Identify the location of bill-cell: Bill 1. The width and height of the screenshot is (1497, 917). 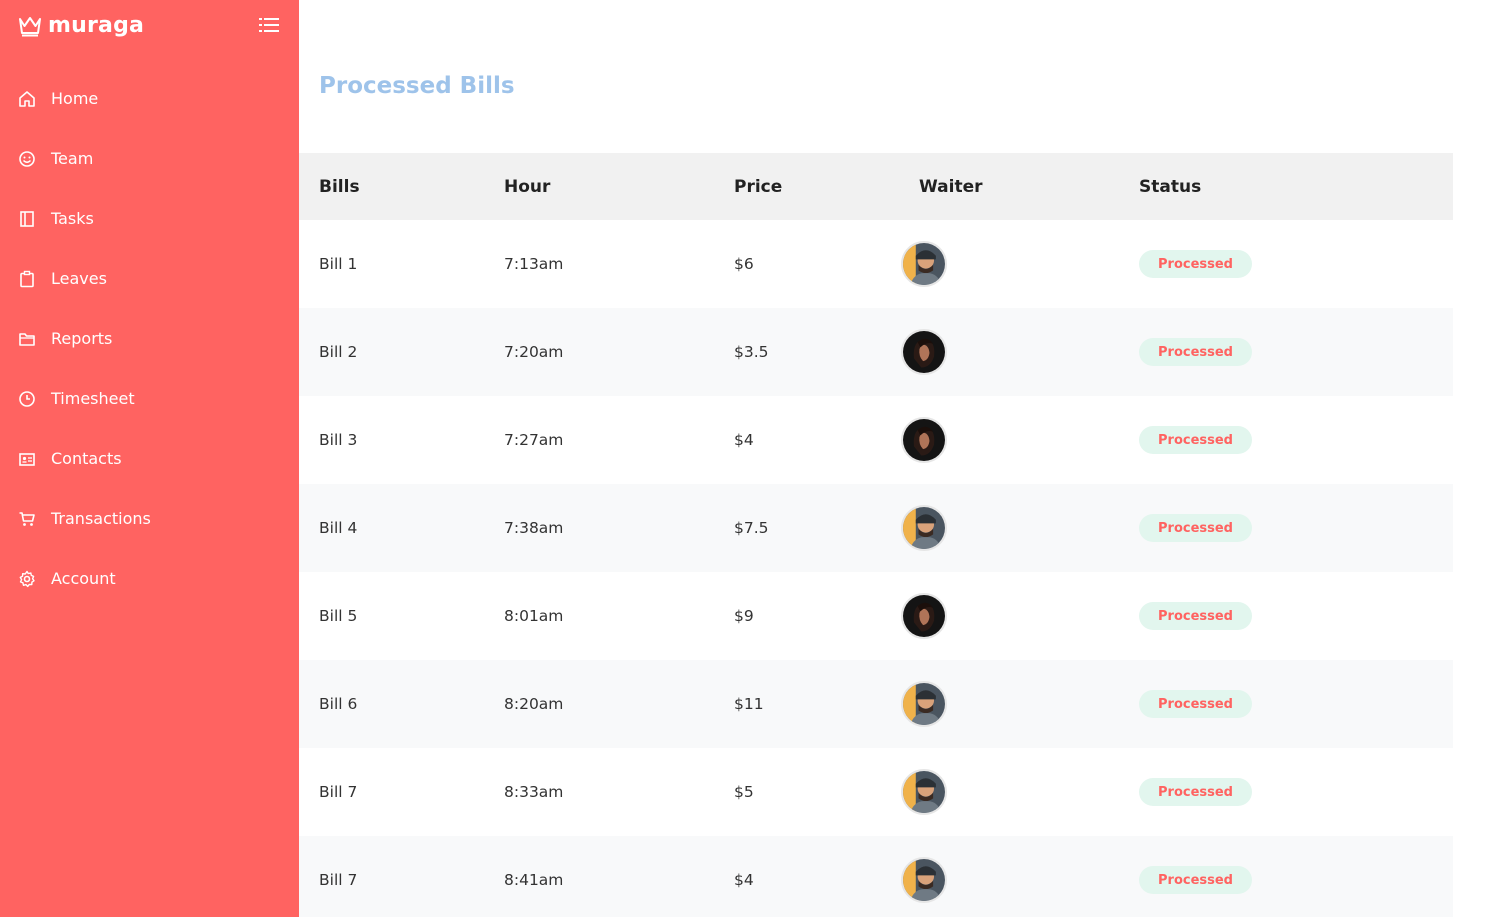
(338, 264).